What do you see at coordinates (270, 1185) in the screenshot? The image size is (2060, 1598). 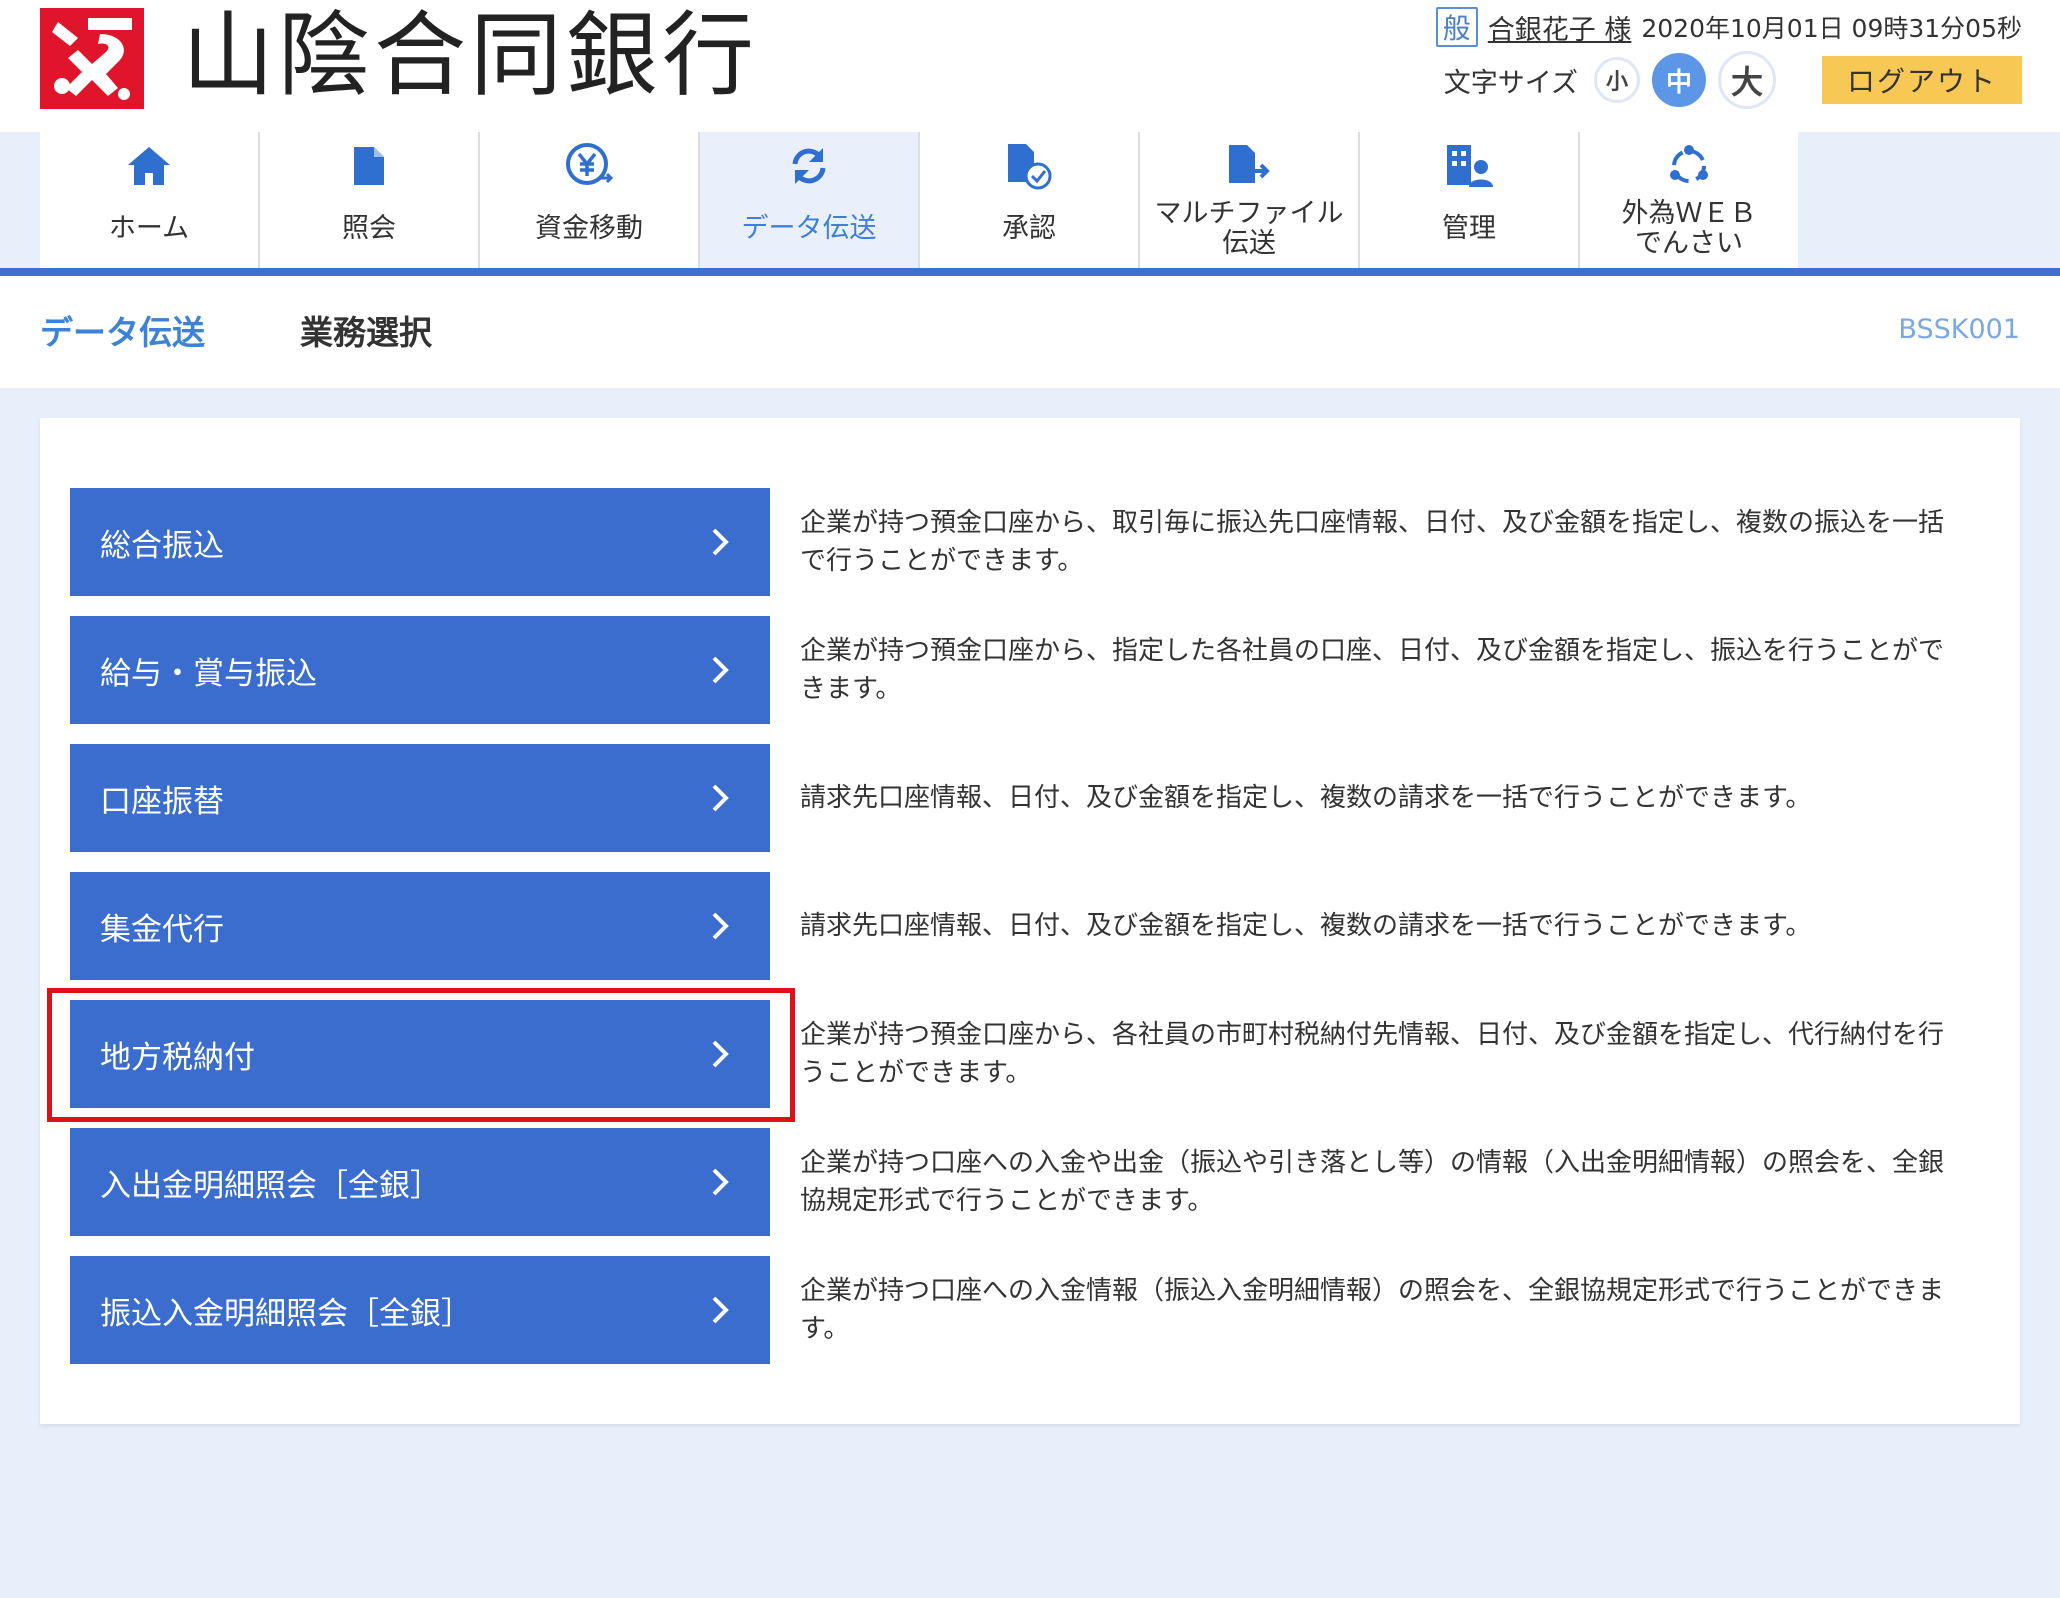 I see `menu-button-label: 入出金明細照会［全銀］` at bounding box center [270, 1185].